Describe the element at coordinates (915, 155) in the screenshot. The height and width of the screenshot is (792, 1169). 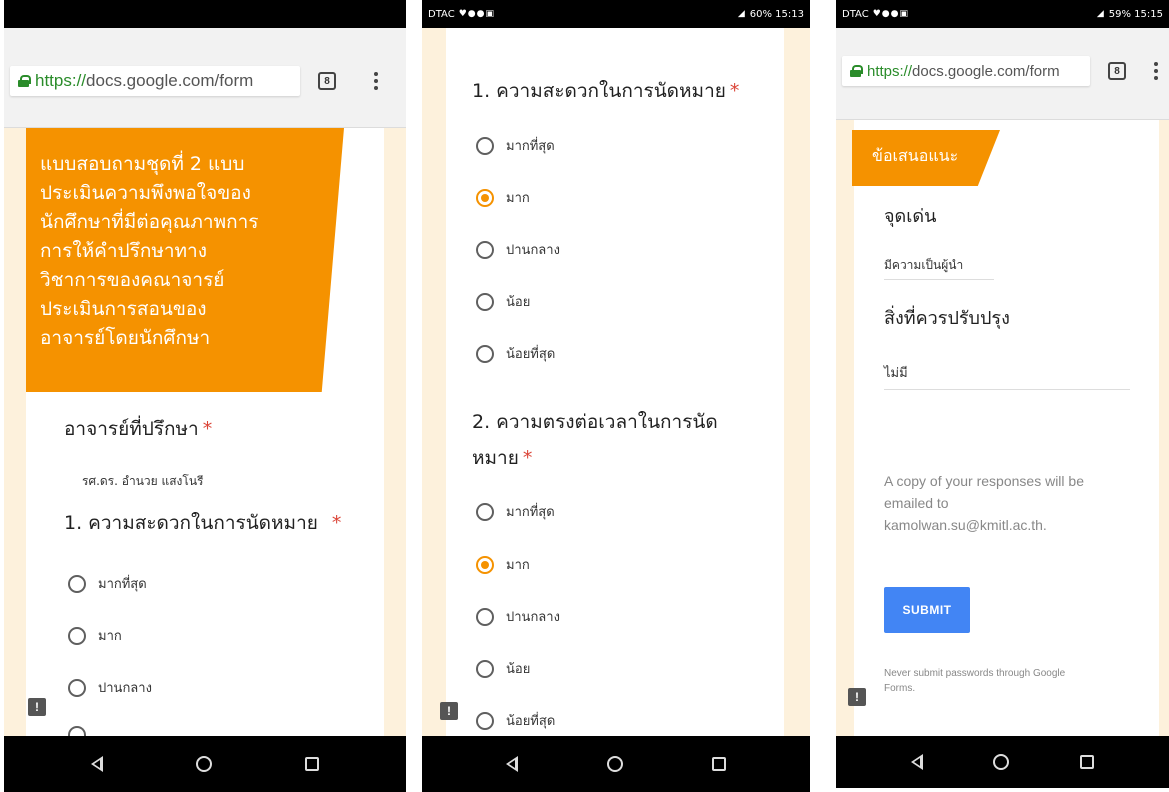
I see `section-title: ข้อเสนอแนะ` at that location.